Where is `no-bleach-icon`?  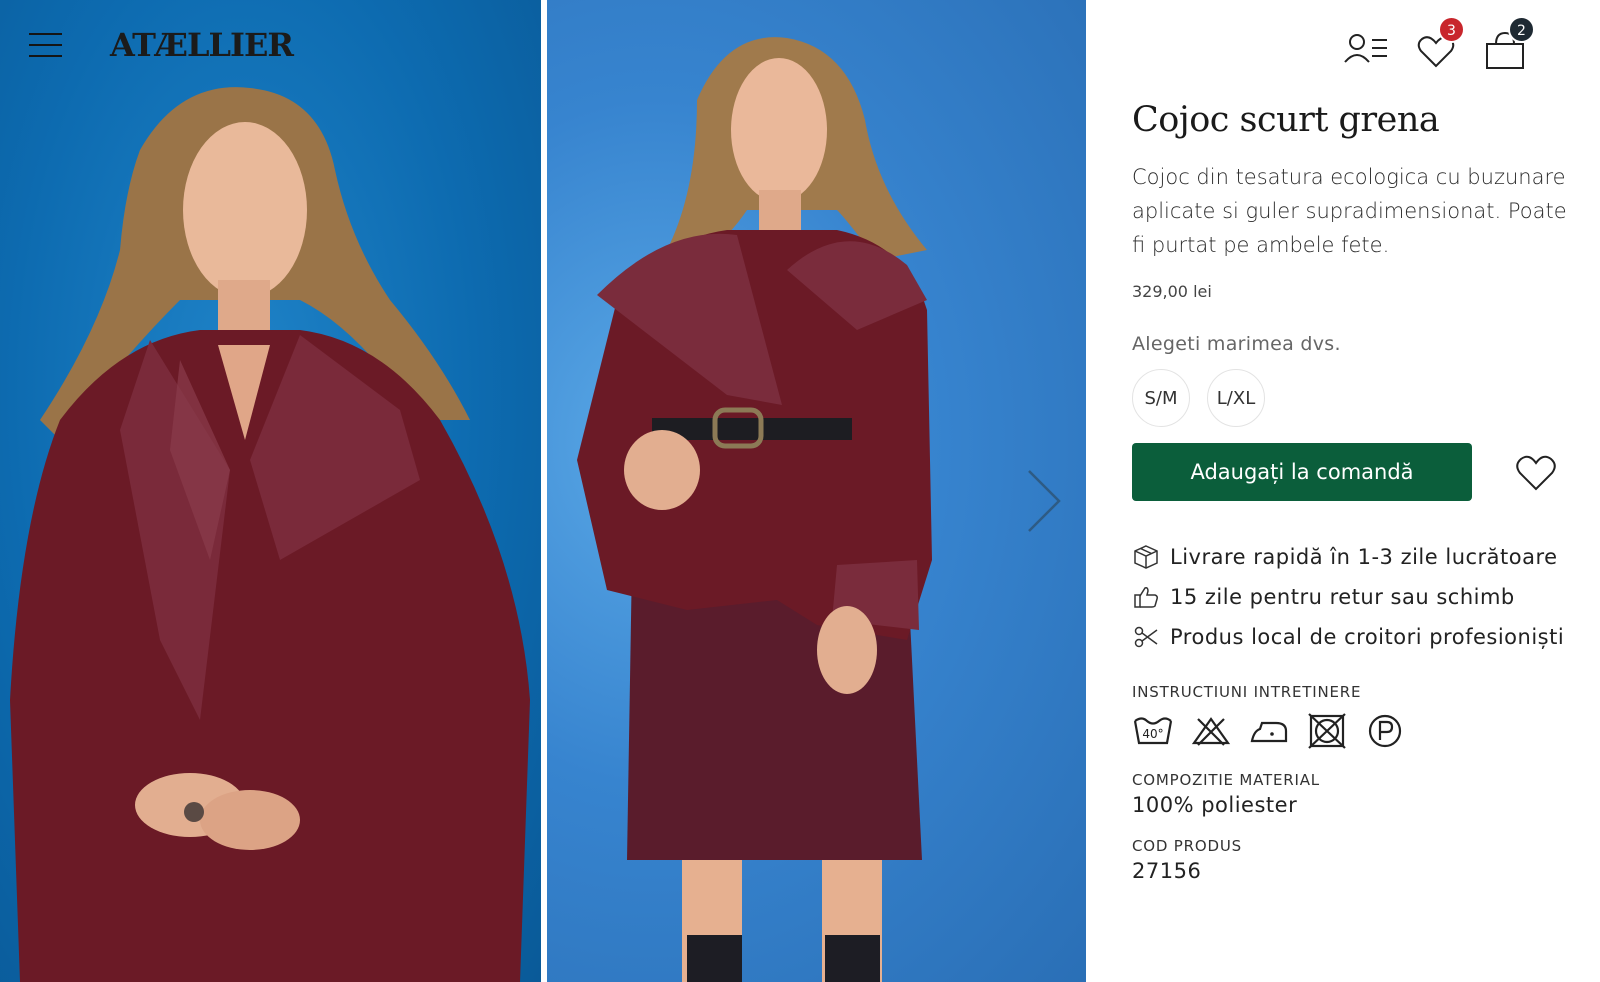 no-bleach-icon is located at coordinates (1211, 731).